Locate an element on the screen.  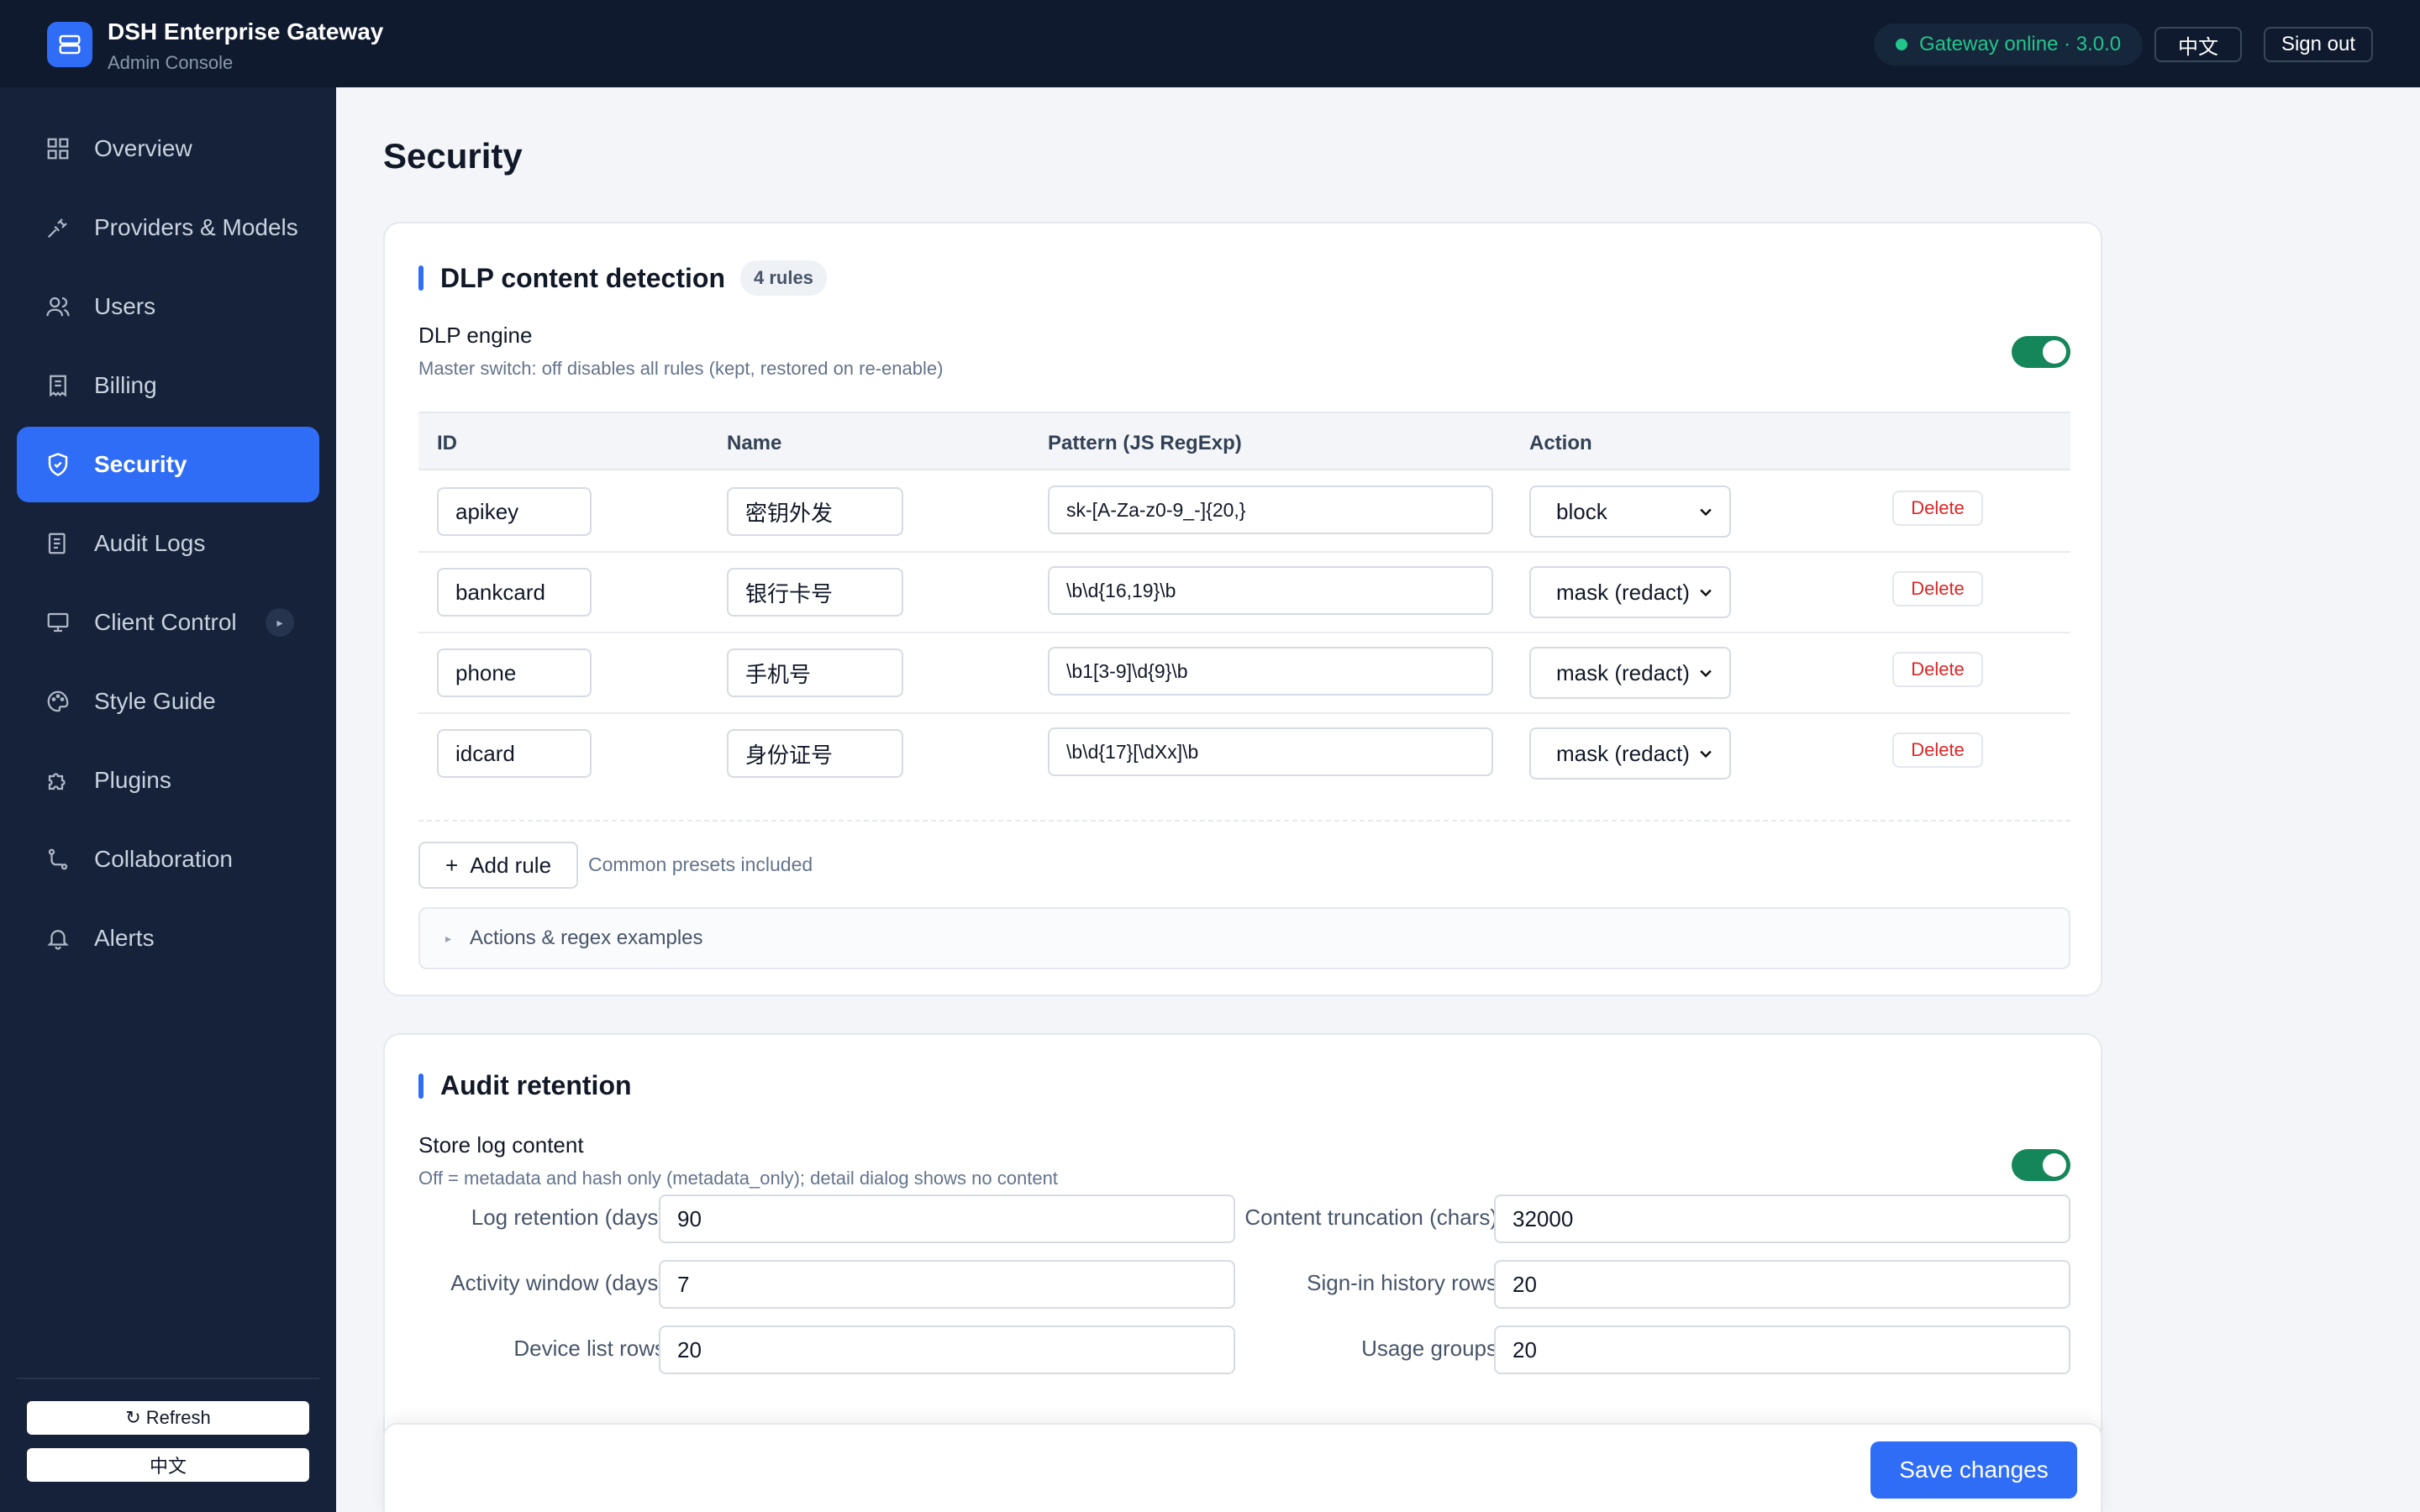
add-rule-hint: Common presets included is located at coordinates (701, 864).